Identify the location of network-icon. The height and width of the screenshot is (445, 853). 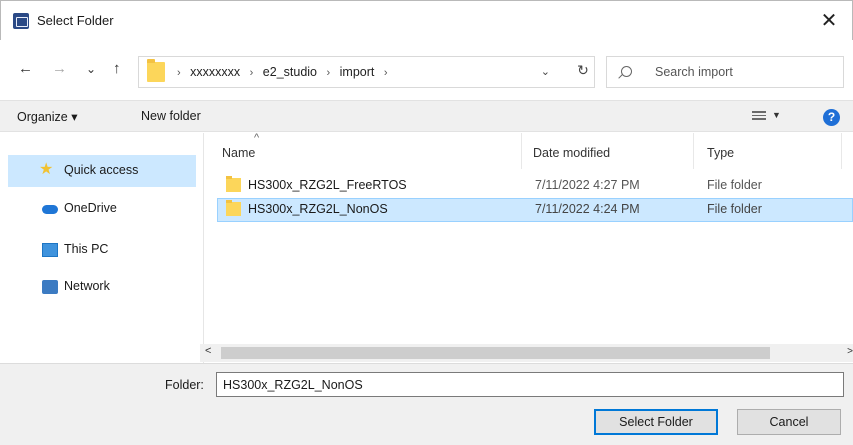
(50, 287).